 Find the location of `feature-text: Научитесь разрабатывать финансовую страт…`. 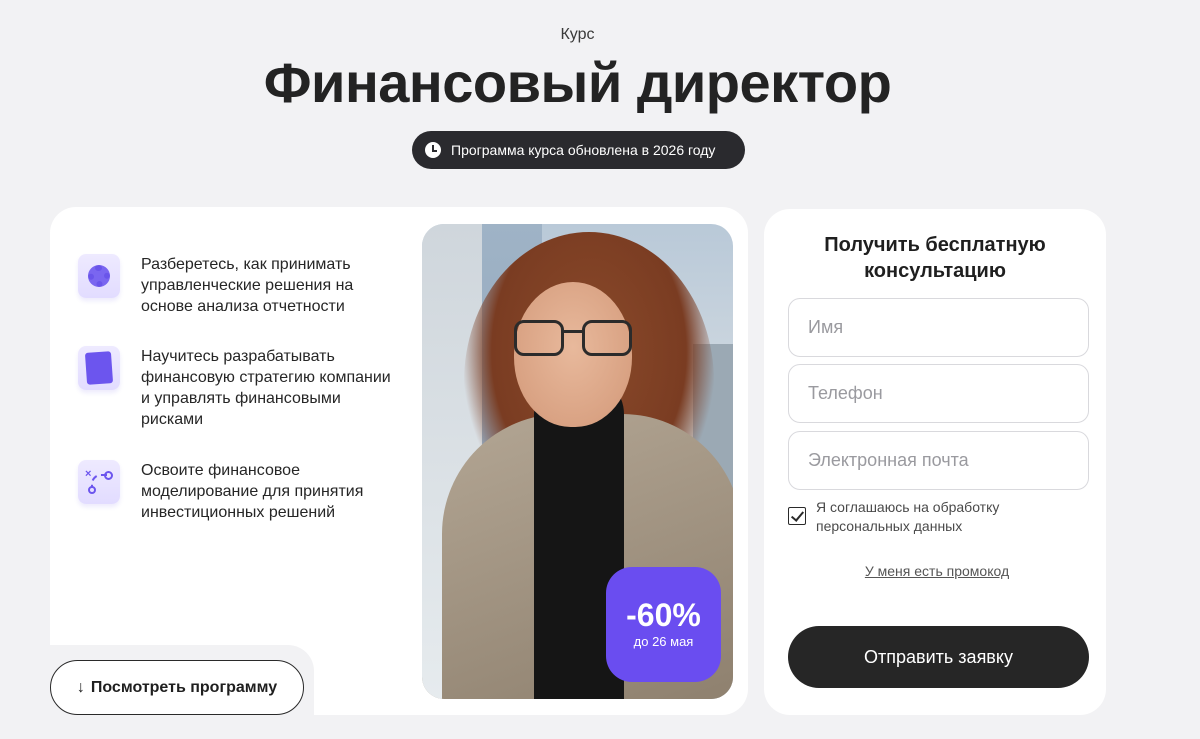

feature-text: Научитесь разрабатывать финансовую страт… is located at coordinates (266, 388).